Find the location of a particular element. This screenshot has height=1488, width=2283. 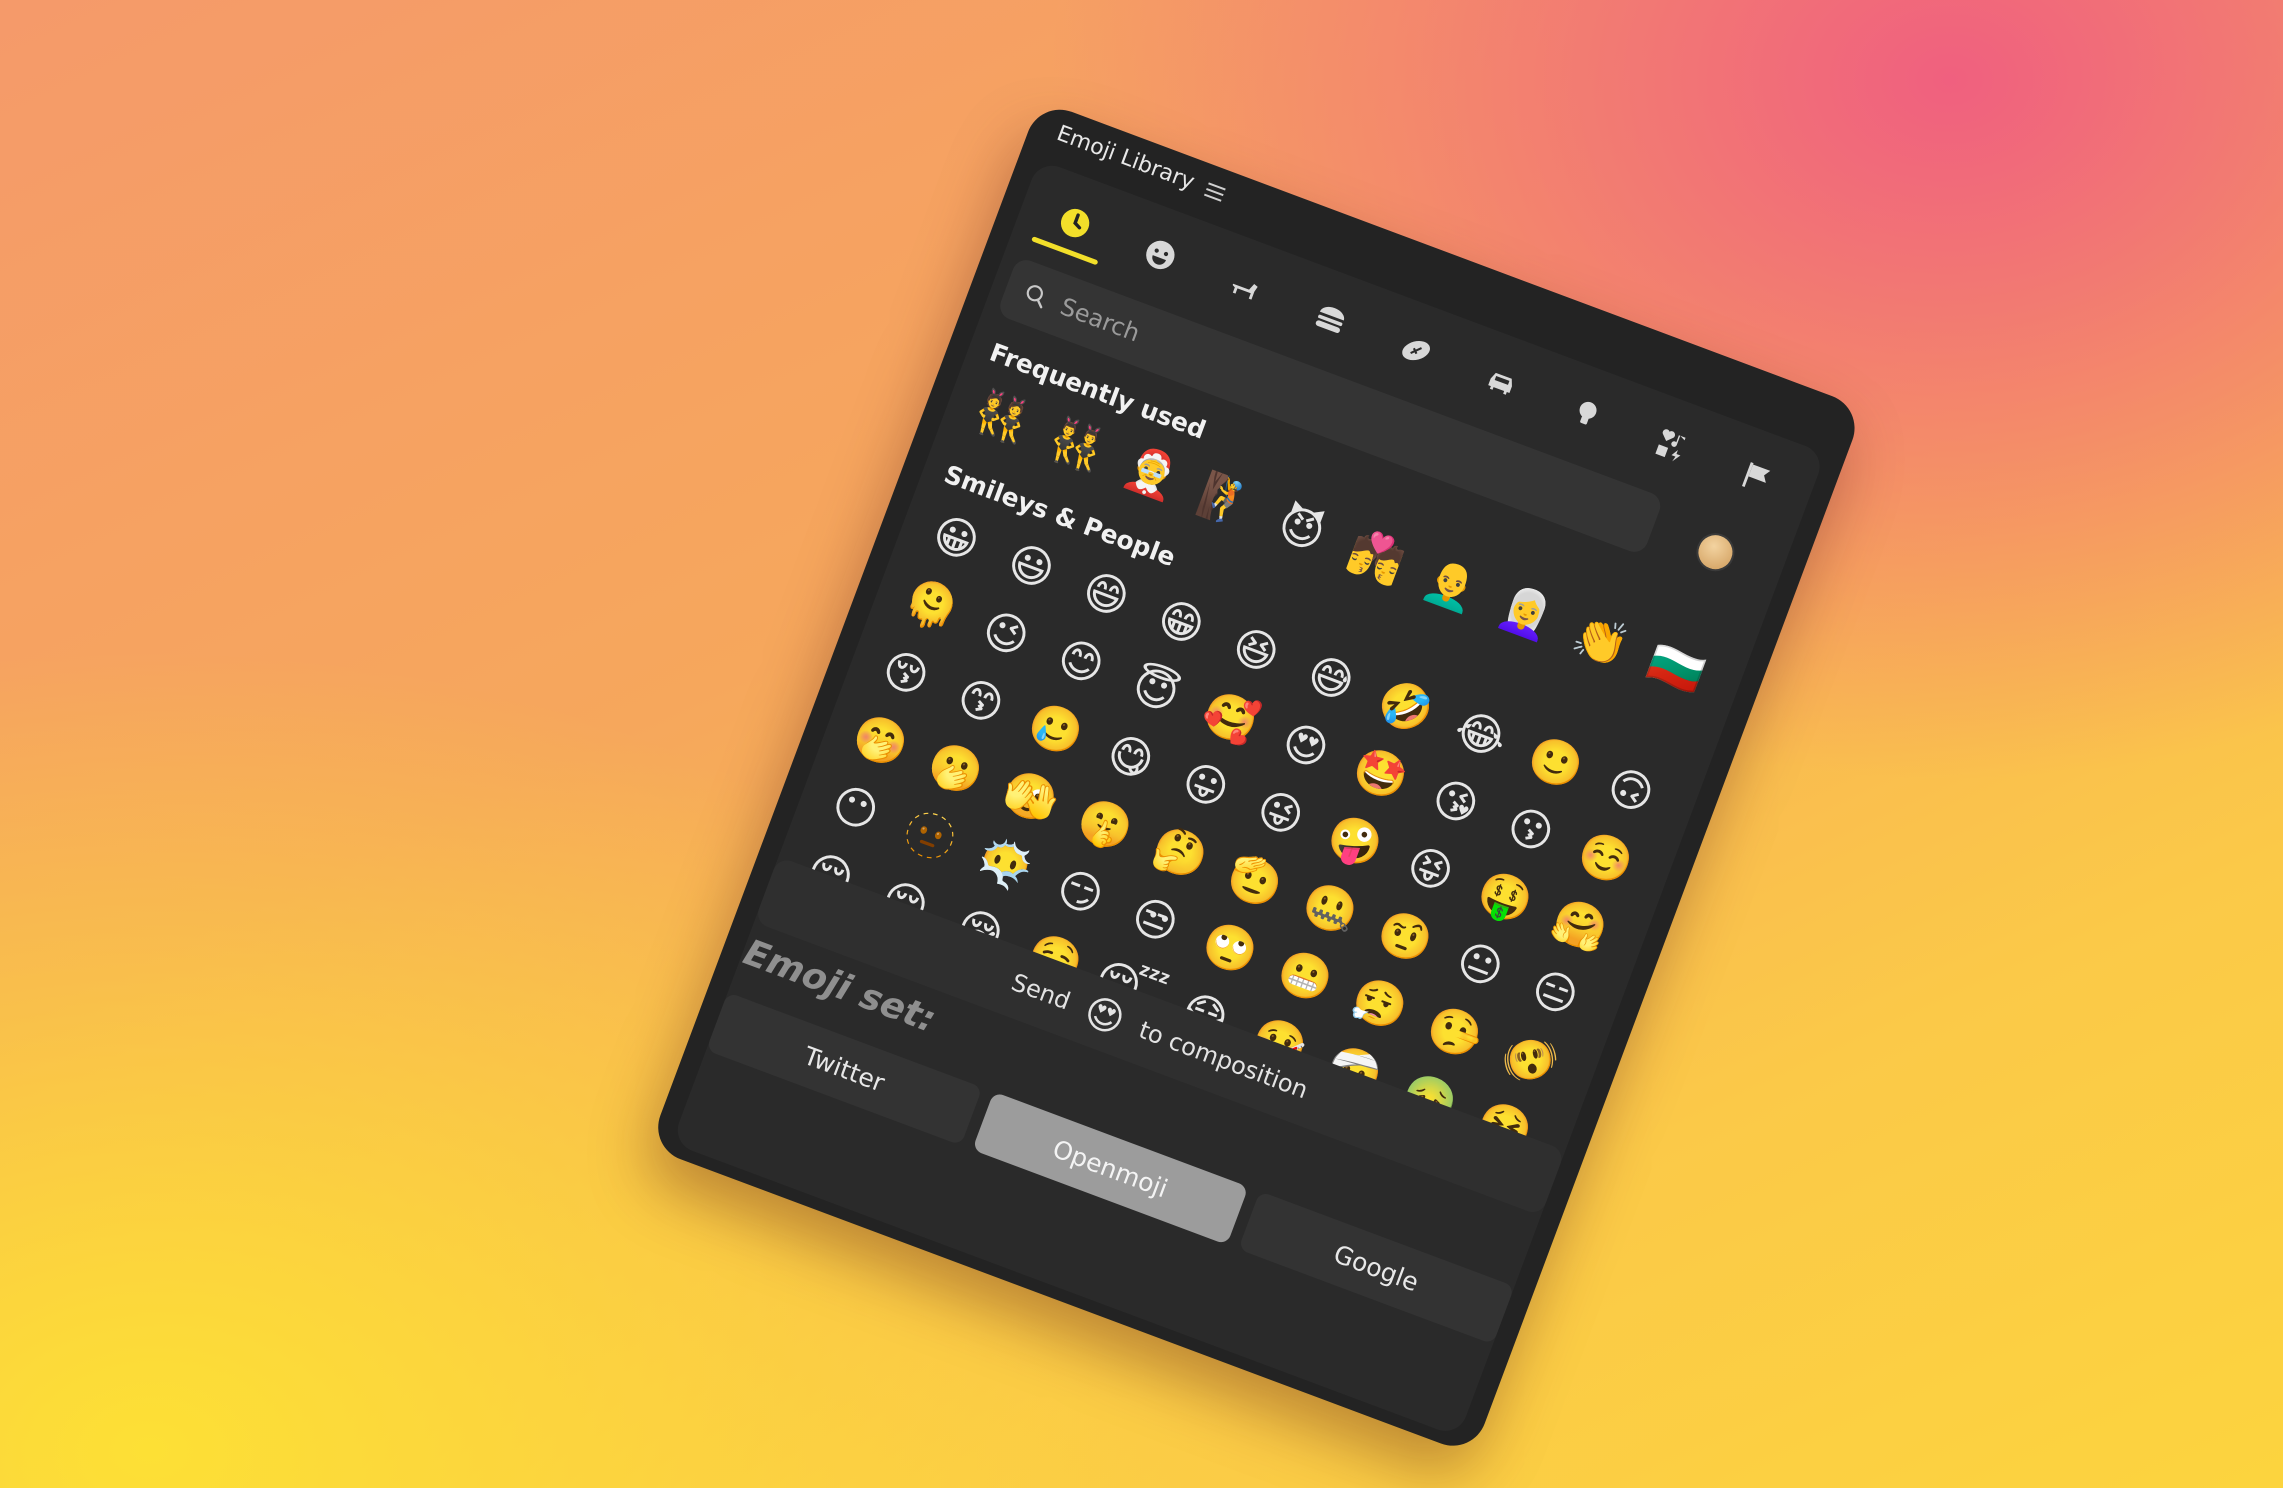

football-icon is located at coordinates (1416, 350).